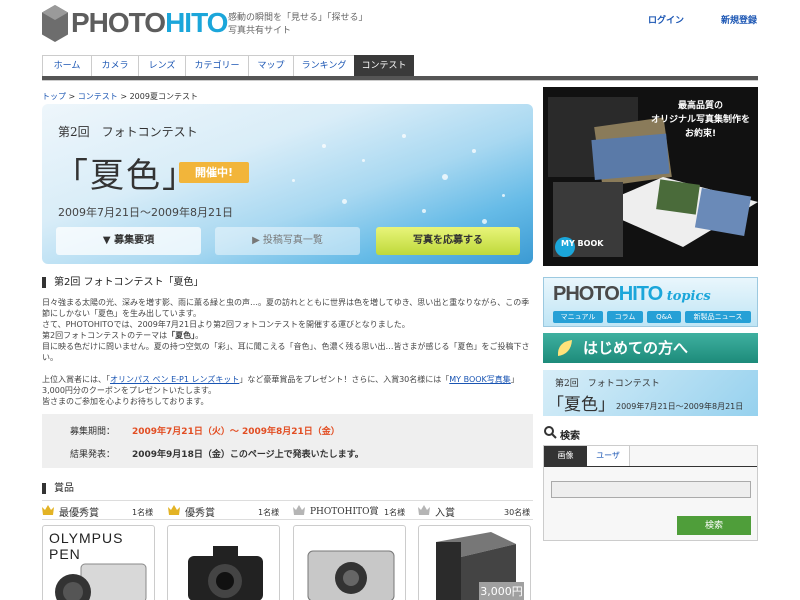 The image size is (800, 600). I want to click on period-label: 募集期間：, so click(93, 432).